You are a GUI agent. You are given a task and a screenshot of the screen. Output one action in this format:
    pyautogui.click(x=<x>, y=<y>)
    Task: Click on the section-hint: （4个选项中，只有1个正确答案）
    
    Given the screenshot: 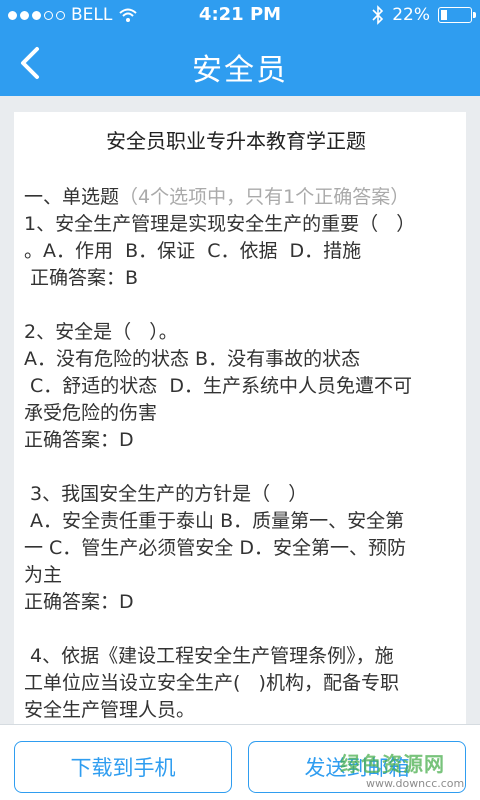 What is the action you would take?
    pyautogui.click(x=264, y=197)
    